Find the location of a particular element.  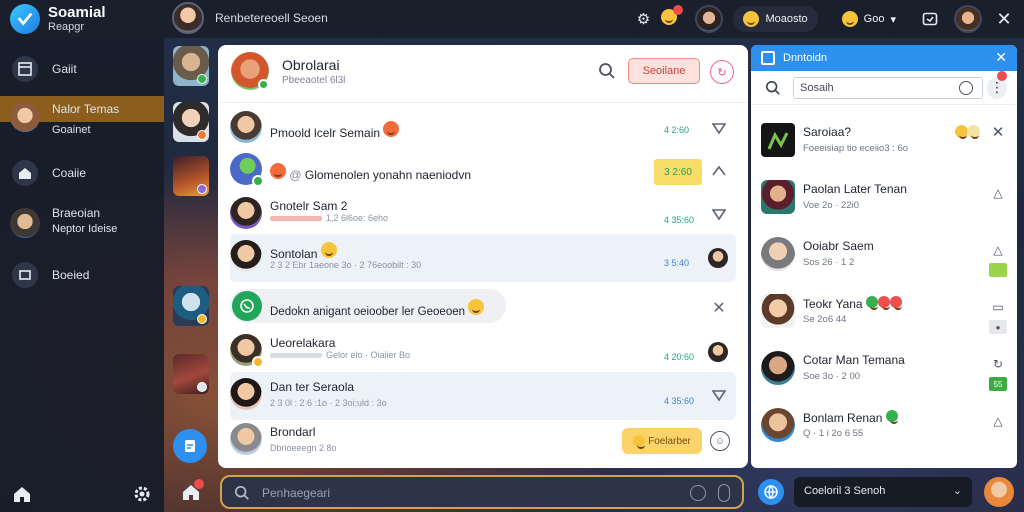

contact-name: Cotar Man Temana is located at coordinates (854, 360).